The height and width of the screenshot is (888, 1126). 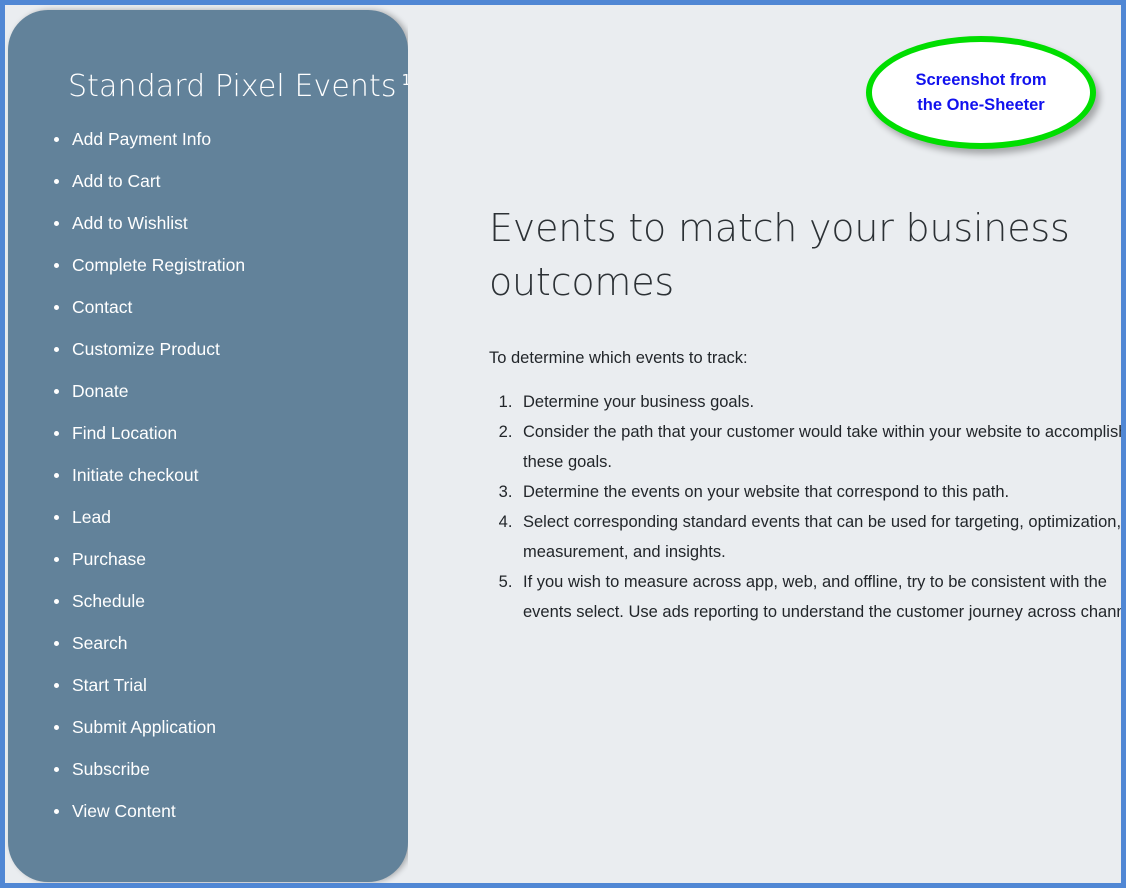 What do you see at coordinates (142, 139) in the screenshot?
I see `event-label: Add Payment Info` at bounding box center [142, 139].